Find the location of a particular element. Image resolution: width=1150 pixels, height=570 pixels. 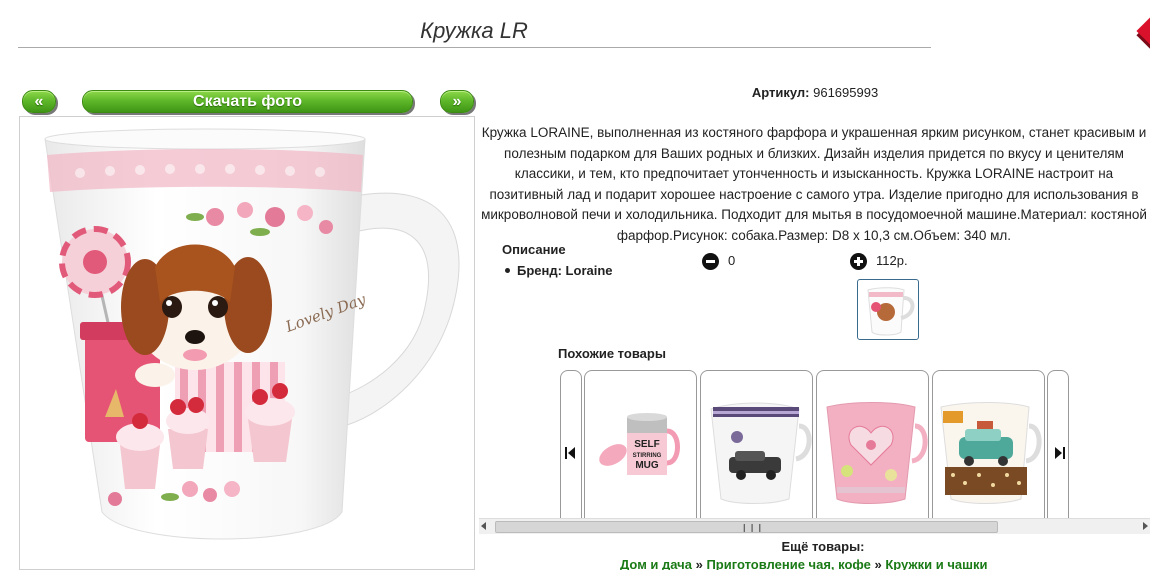

carousel-next-button is located at coordinates (1058, 450).